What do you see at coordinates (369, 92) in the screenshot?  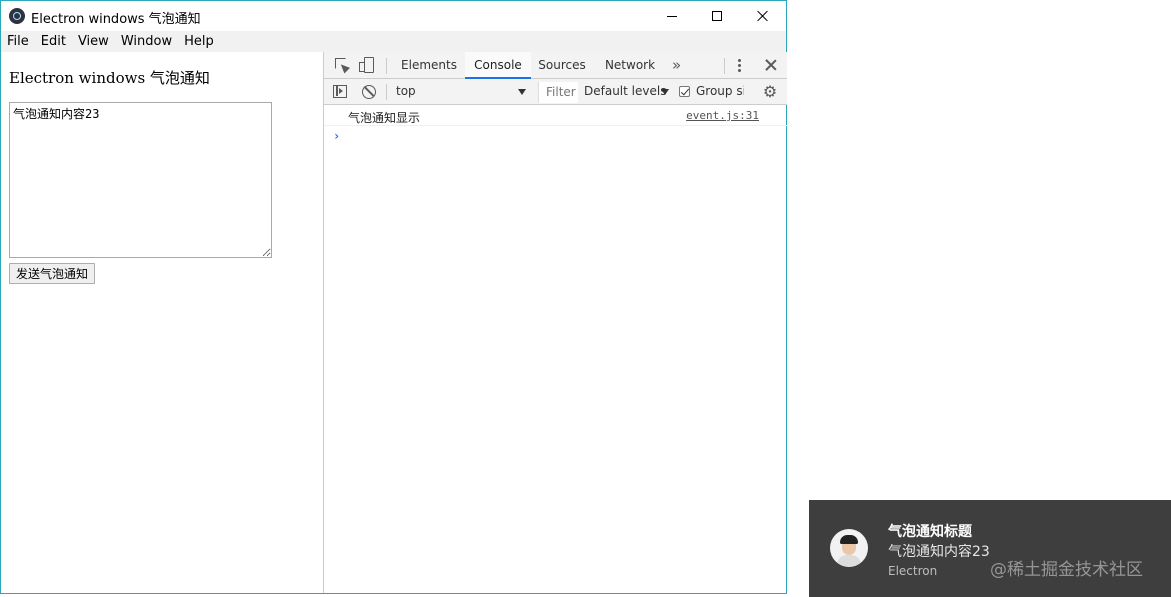 I see `clear-console-icon` at bounding box center [369, 92].